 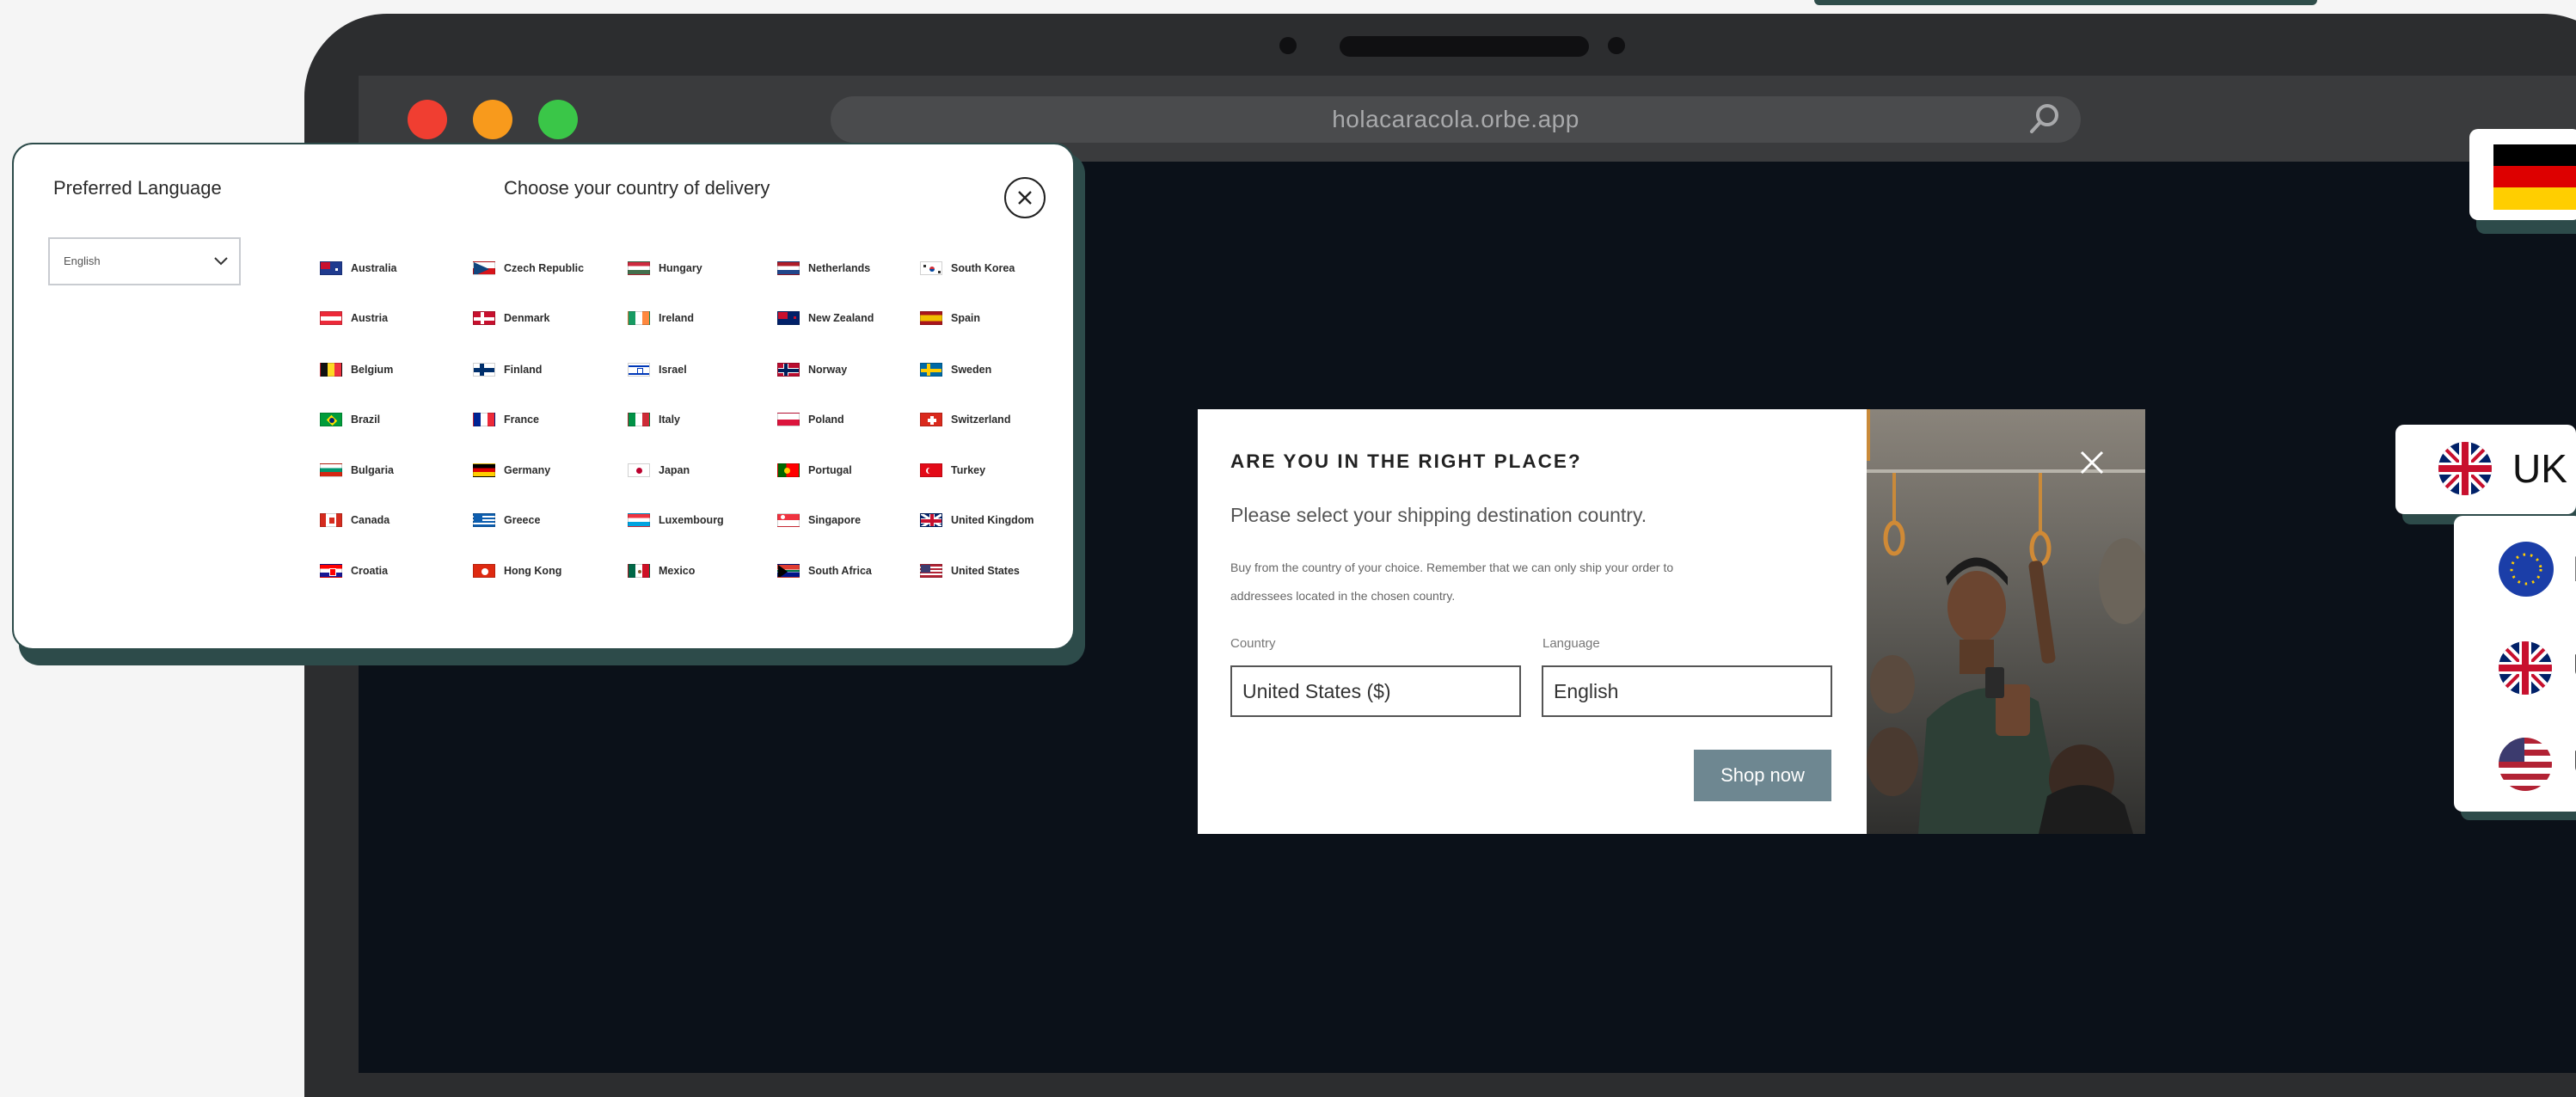 I want to click on country-option: Japan, so click(x=659, y=470).